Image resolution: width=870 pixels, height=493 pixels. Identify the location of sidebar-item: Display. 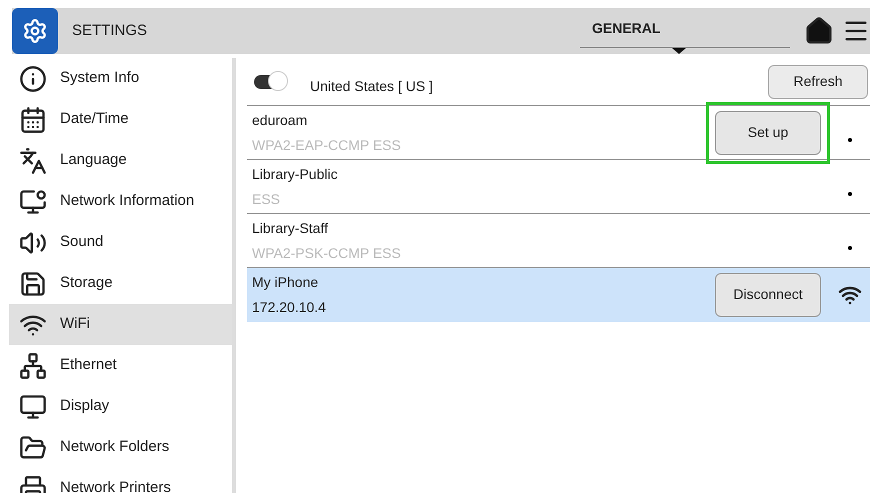
(120, 406).